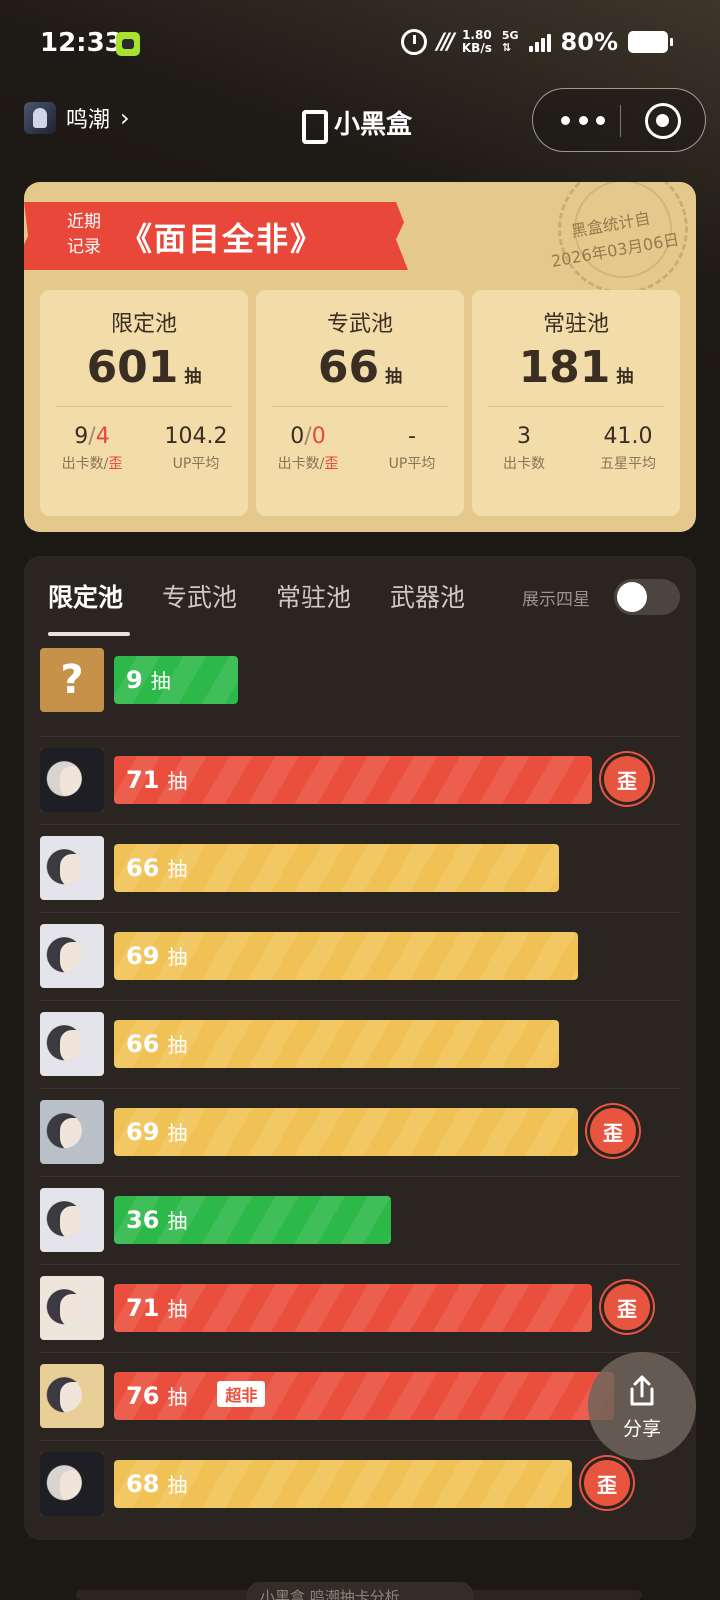  I want to click on pool-stat-average: 41.0 五星平均, so click(628, 448).